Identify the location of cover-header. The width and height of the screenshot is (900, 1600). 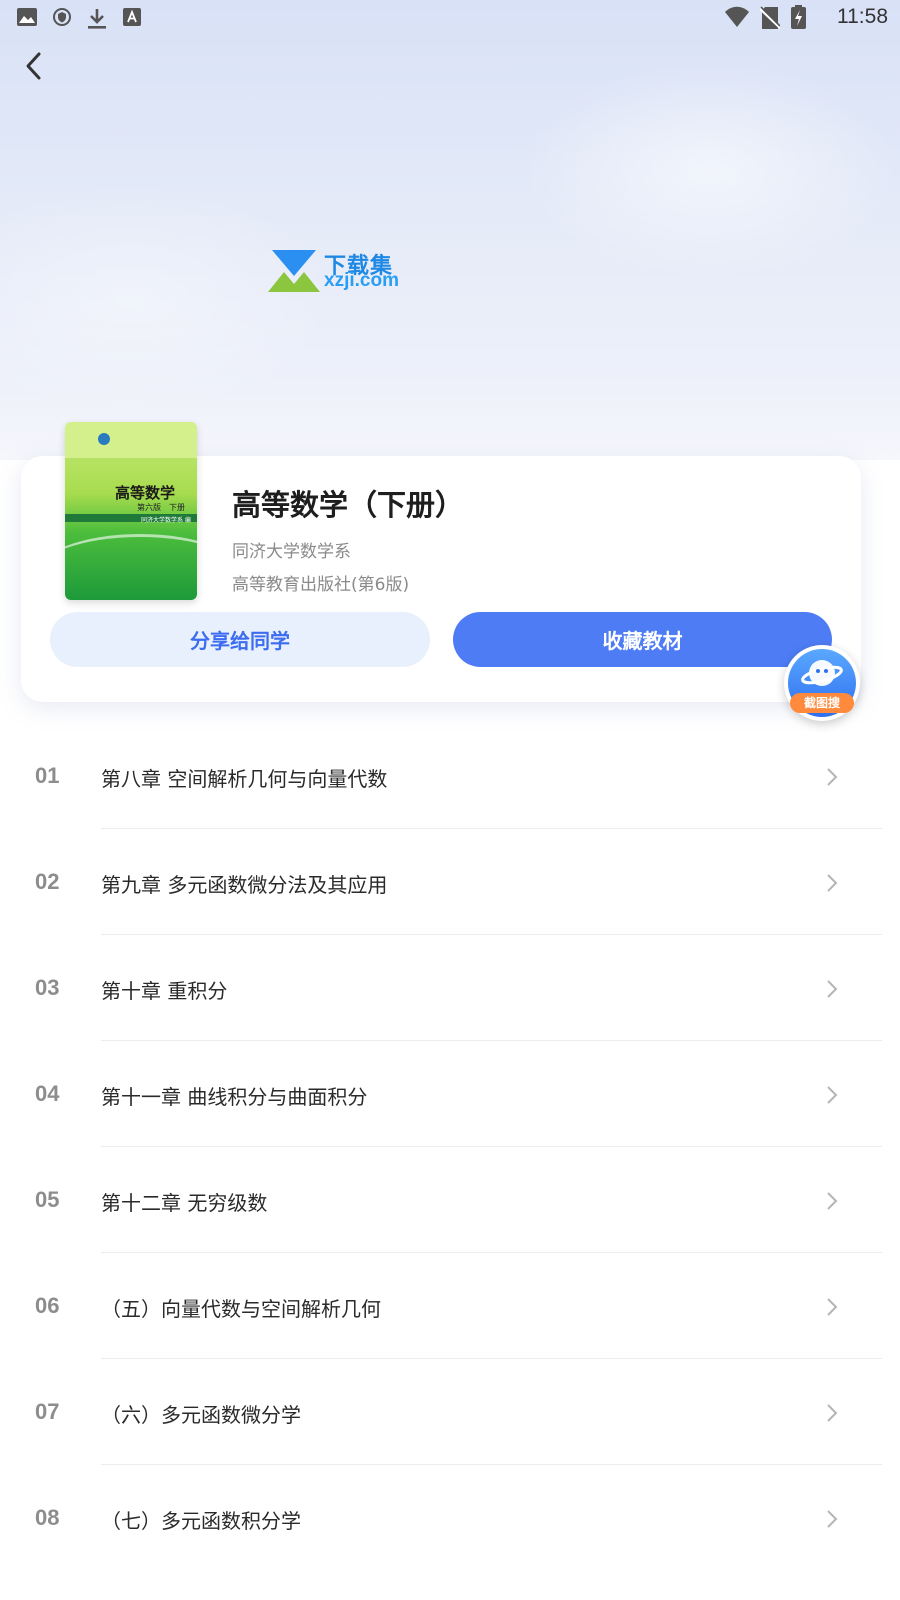
(131, 440).